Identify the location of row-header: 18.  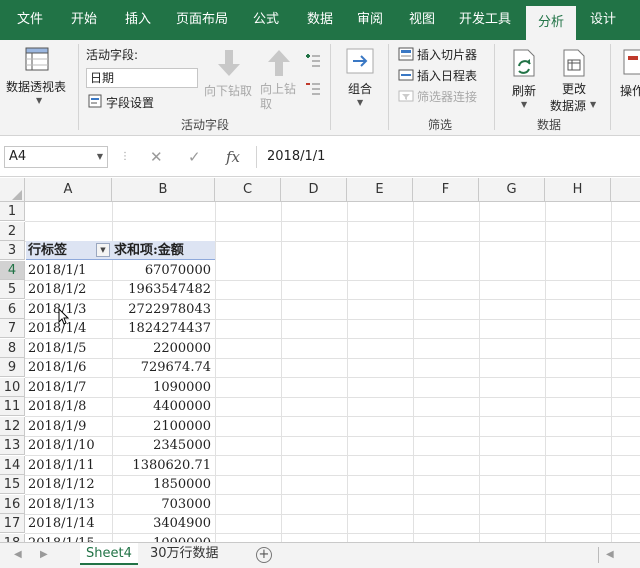
(12, 537).